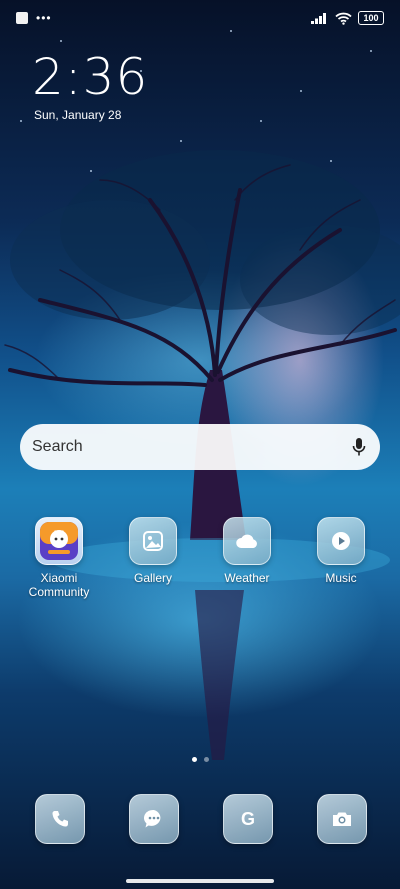  I want to click on home-indicator, so click(200, 881).